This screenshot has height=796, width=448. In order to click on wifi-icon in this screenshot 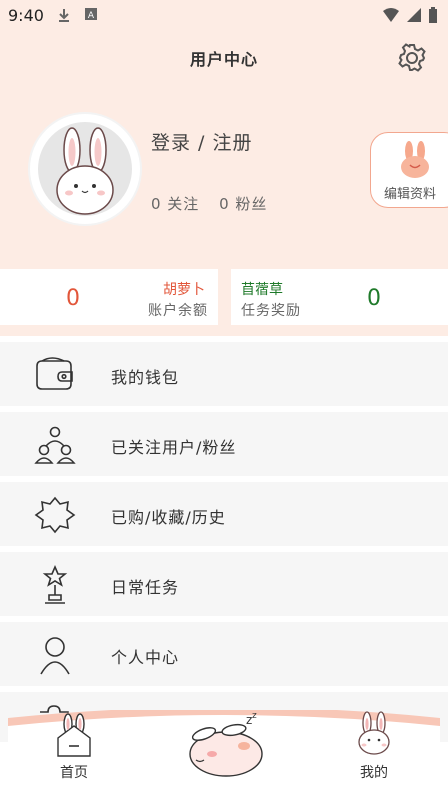, I will do `click(391, 15)`.